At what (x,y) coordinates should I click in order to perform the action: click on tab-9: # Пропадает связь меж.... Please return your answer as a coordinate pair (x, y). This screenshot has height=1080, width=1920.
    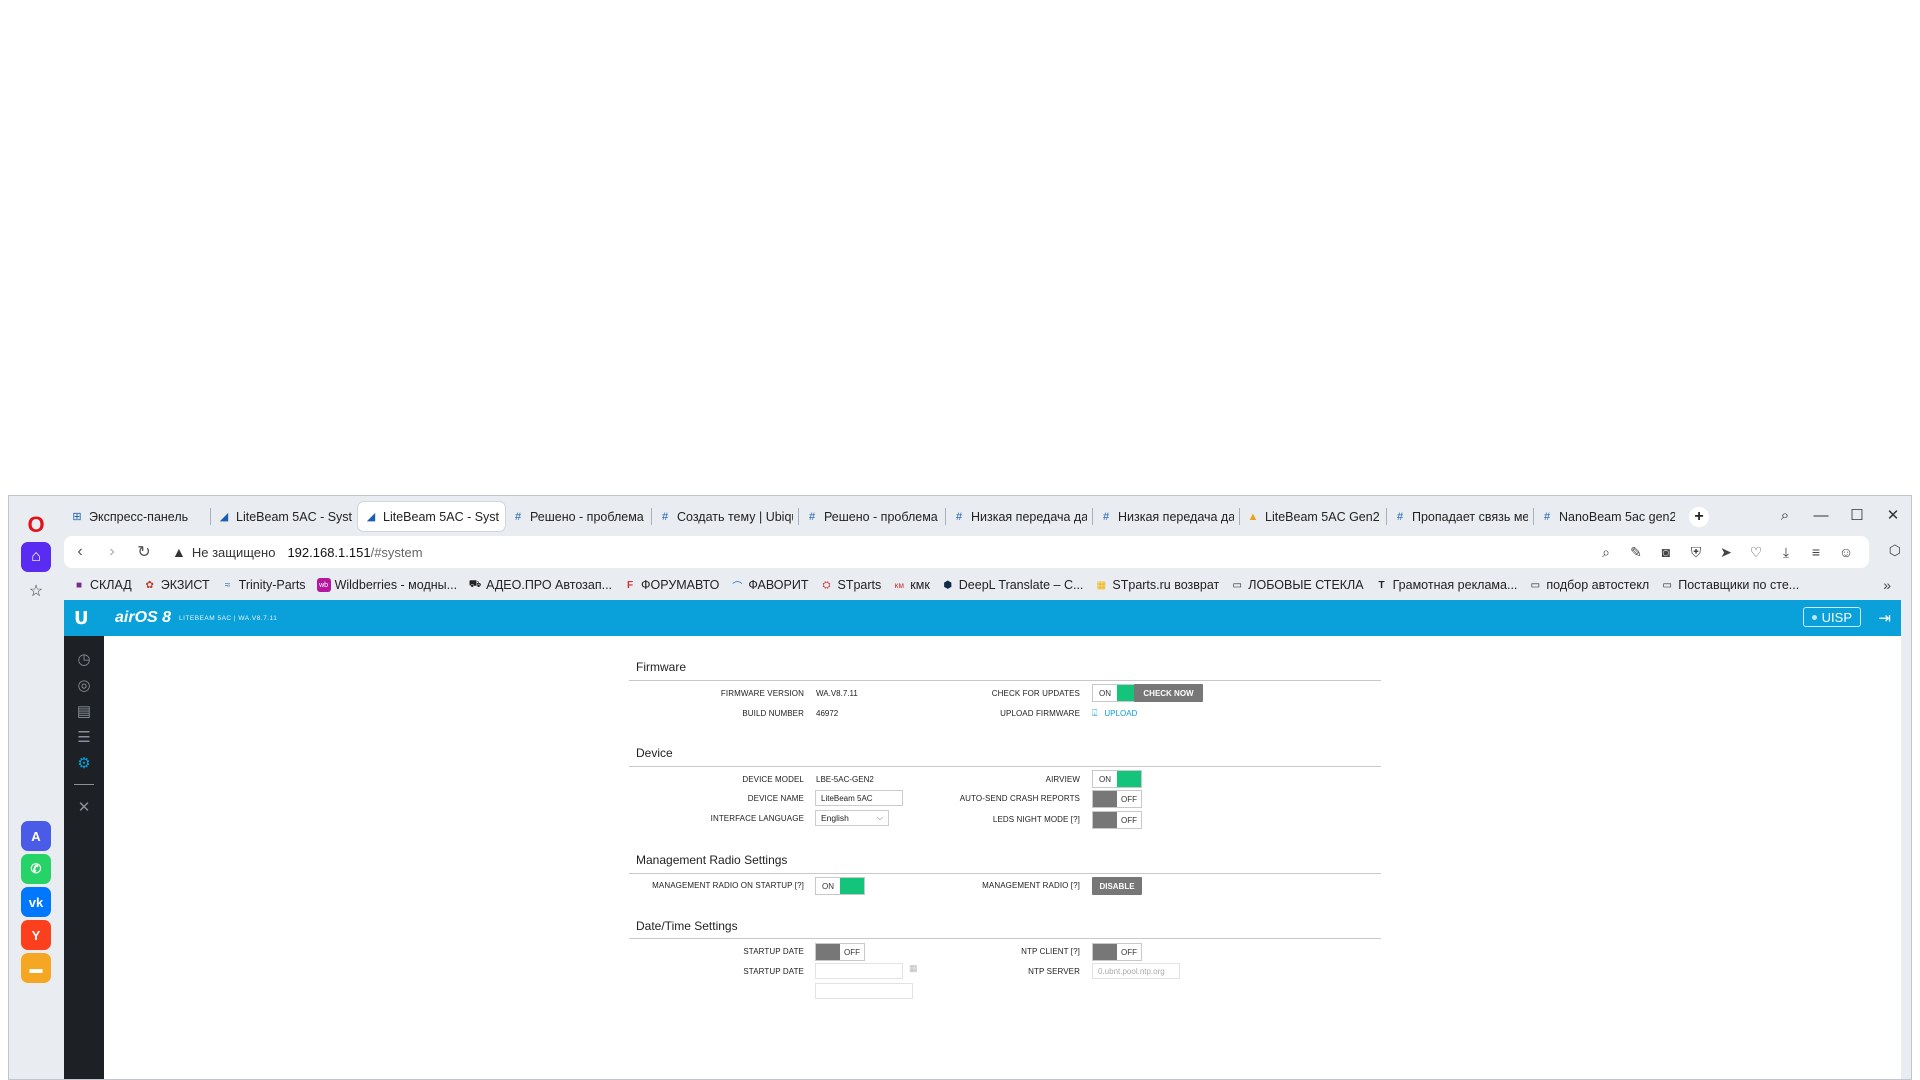
    Looking at the image, I should click on (1460, 516).